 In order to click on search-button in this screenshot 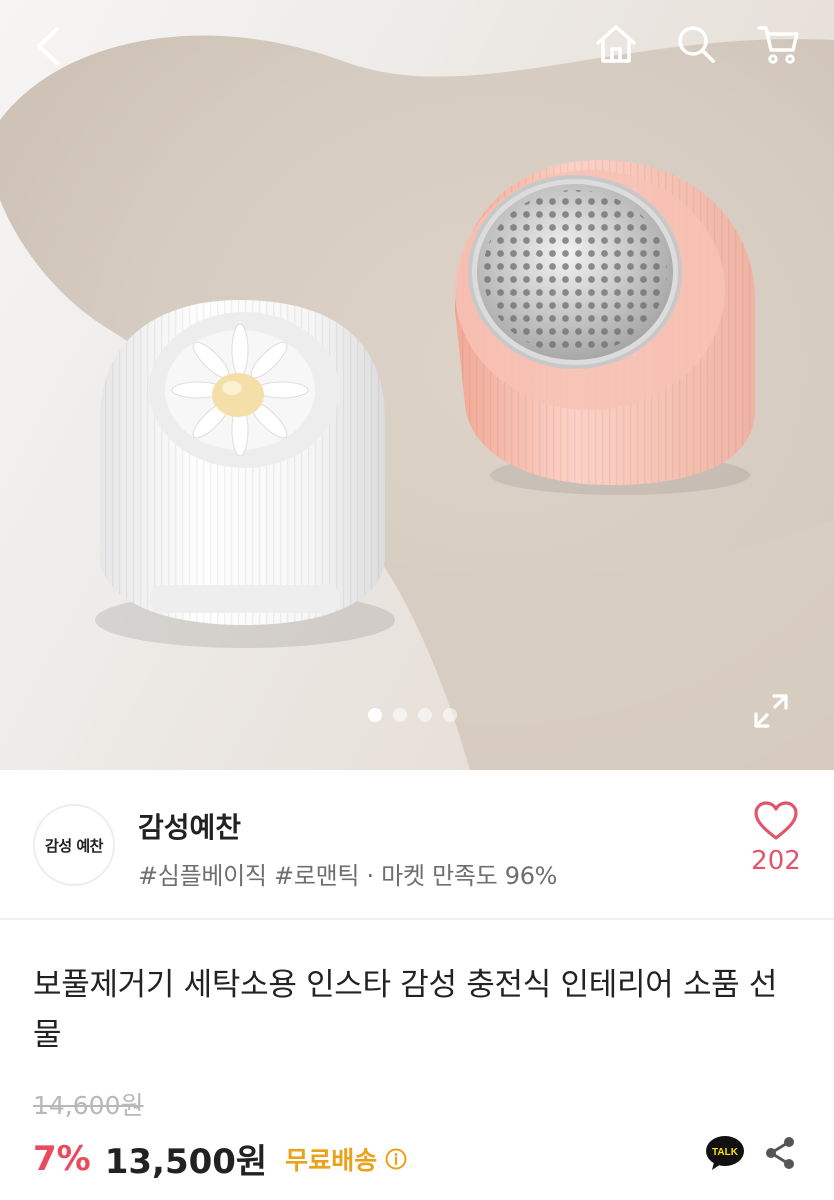, I will do `click(696, 44)`.